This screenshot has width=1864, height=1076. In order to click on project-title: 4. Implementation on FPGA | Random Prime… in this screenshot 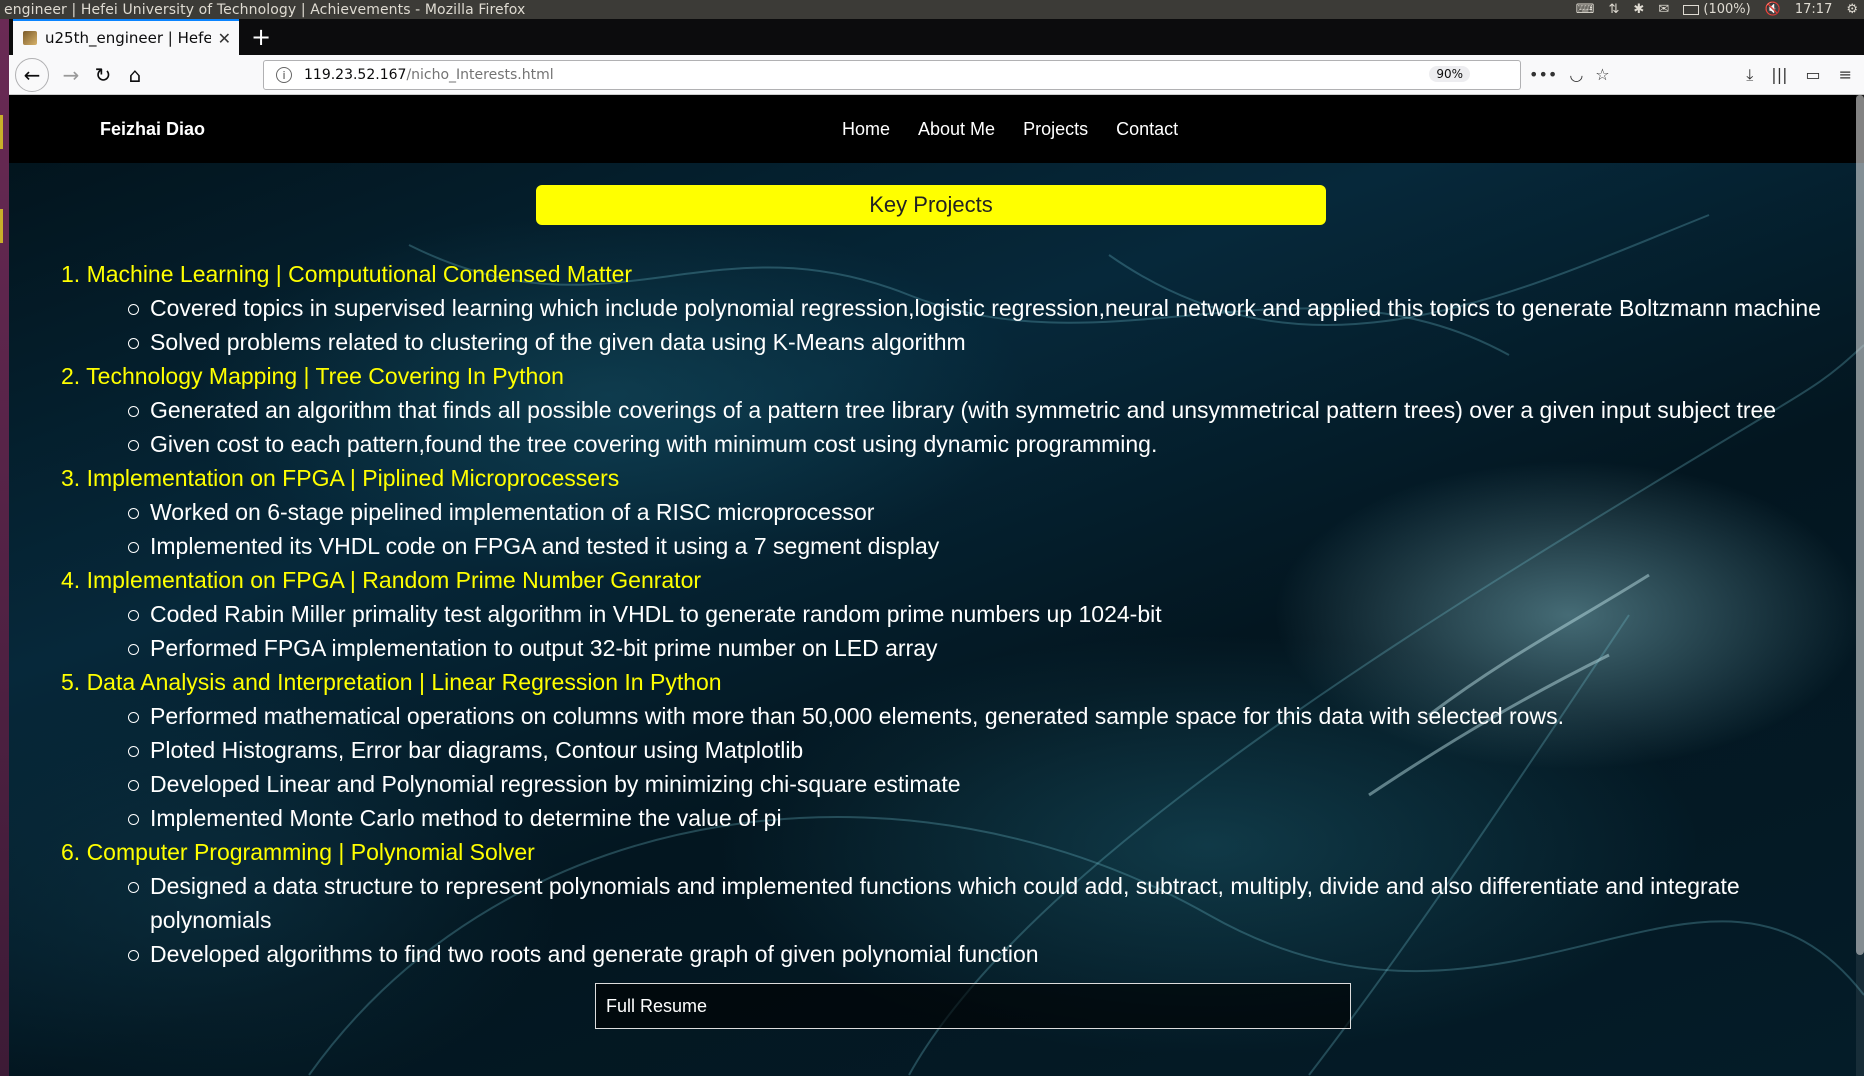, I will do `click(381, 580)`.